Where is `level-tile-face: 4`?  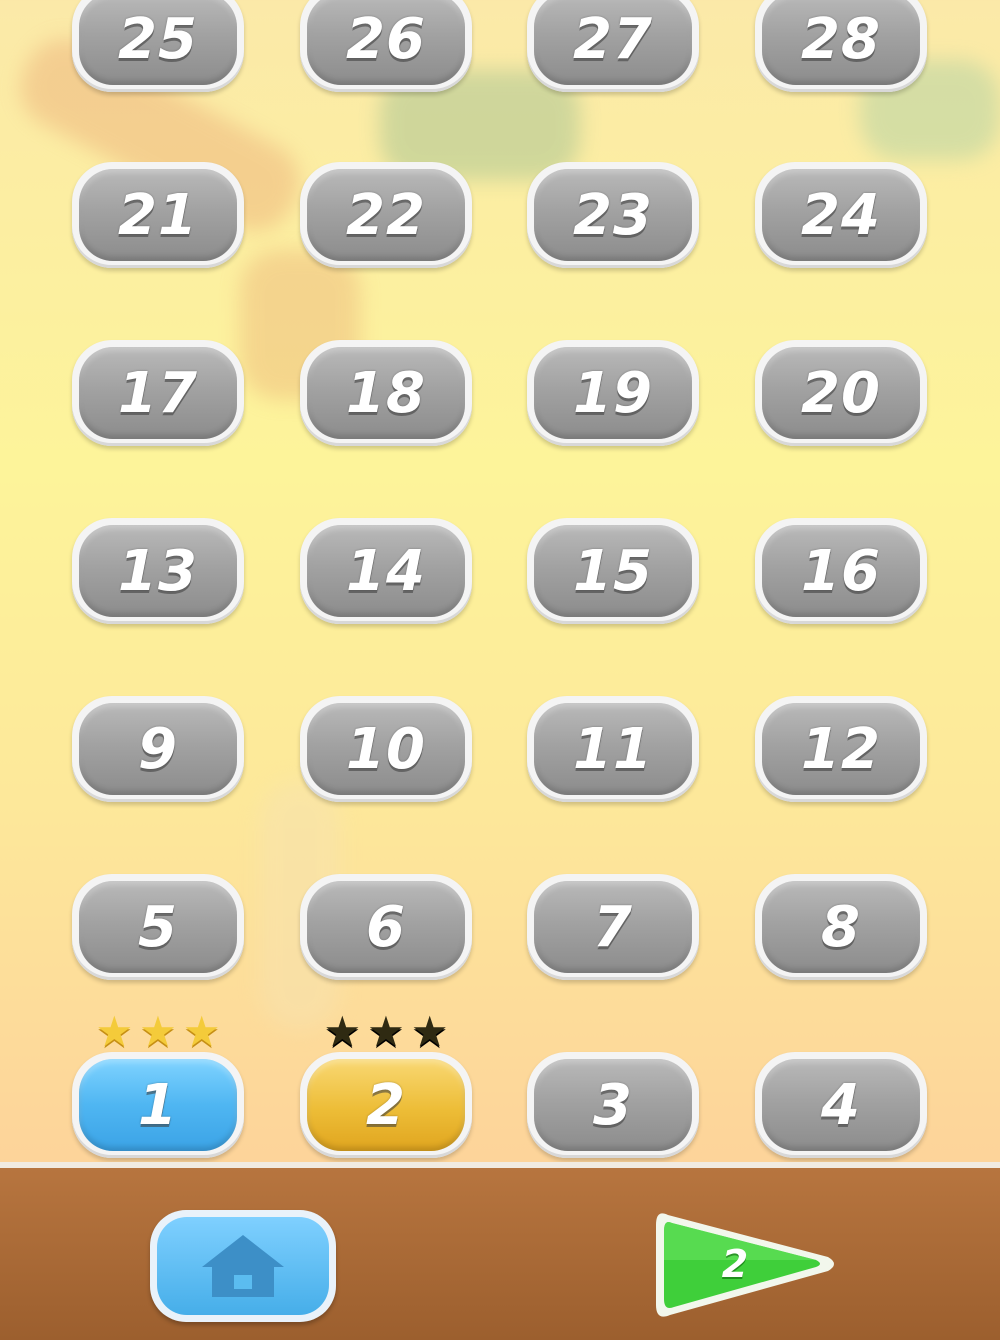
level-tile-face: 4 is located at coordinates (841, 1105).